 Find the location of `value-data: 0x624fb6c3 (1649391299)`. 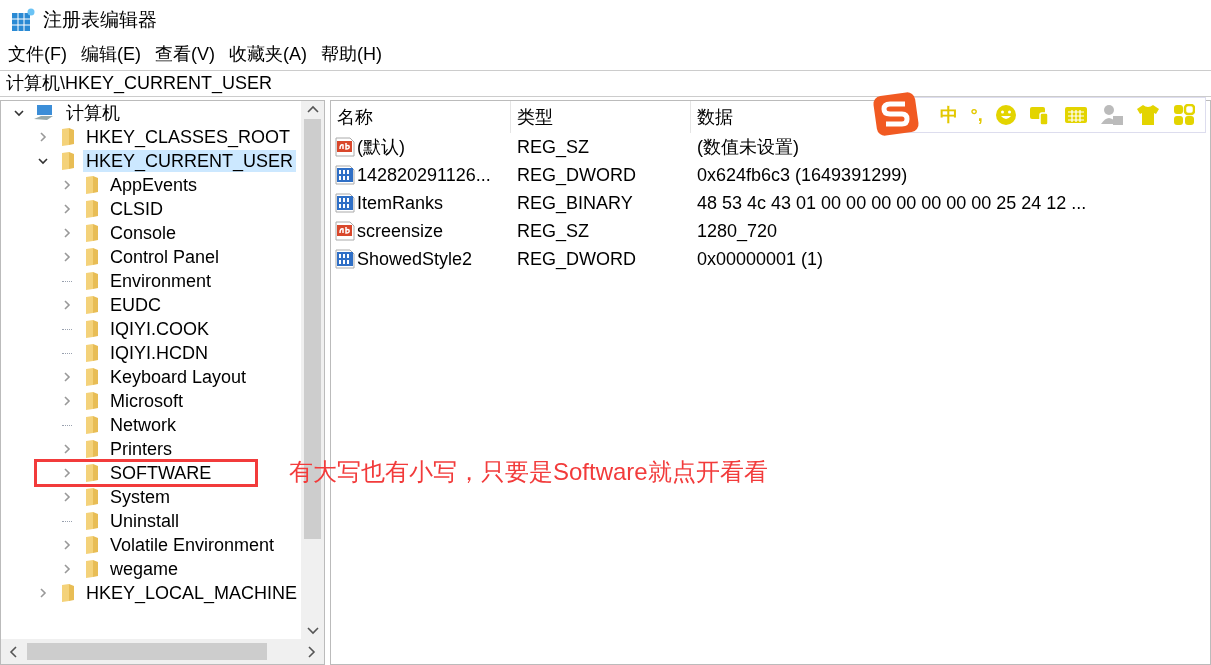

value-data: 0x624fb6c3 (1649391299) is located at coordinates (802, 175).